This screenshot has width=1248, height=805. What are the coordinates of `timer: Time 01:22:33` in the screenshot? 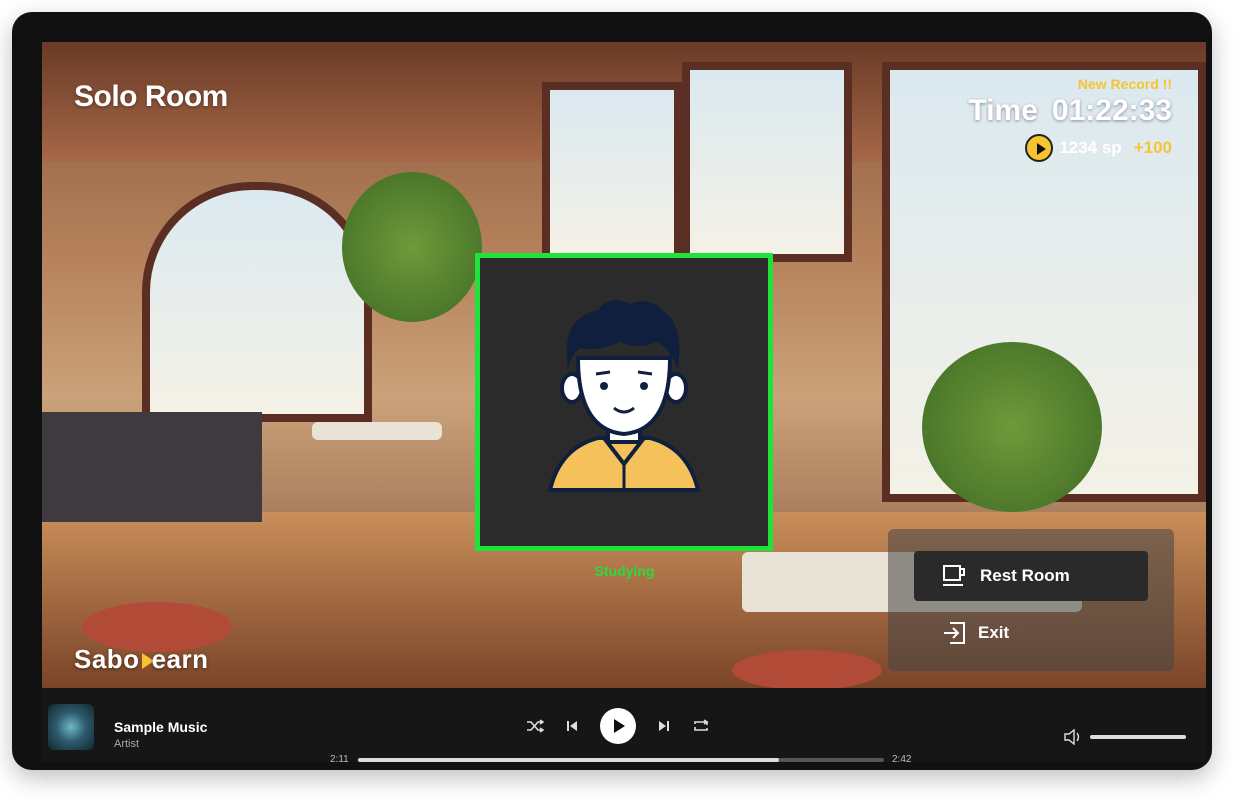 It's located at (1070, 111).